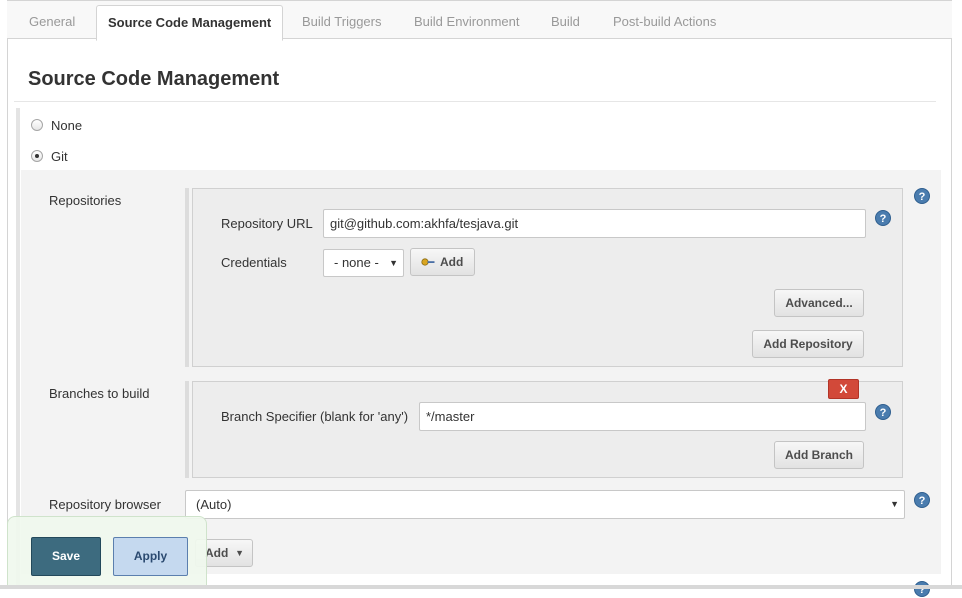 The width and height of the screenshot is (962, 598). What do you see at coordinates (66, 556) in the screenshot?
I see `save-button: Save` at bounding box center [66, 556].